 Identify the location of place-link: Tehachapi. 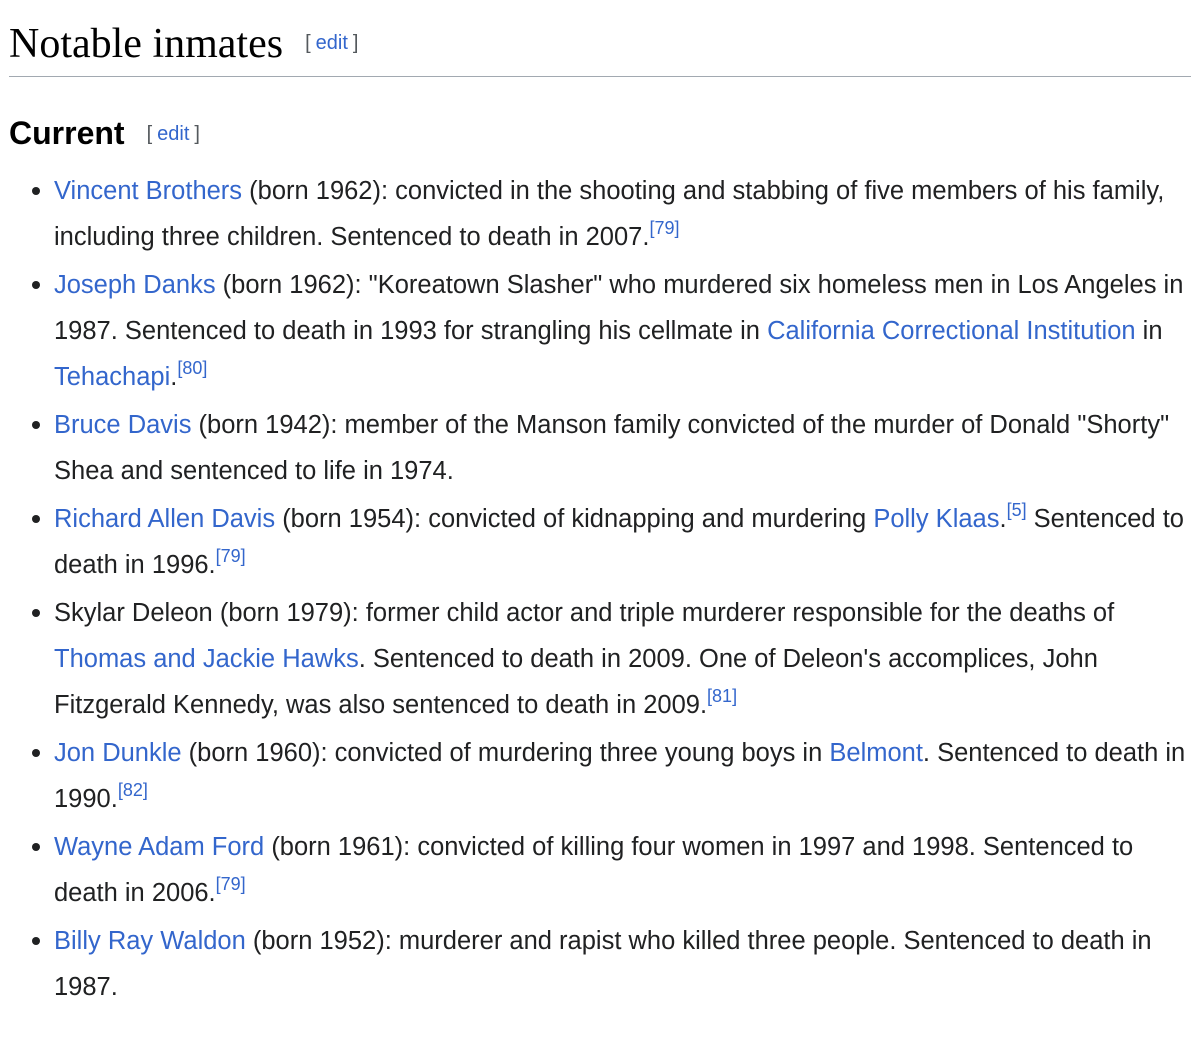
(112, 377).